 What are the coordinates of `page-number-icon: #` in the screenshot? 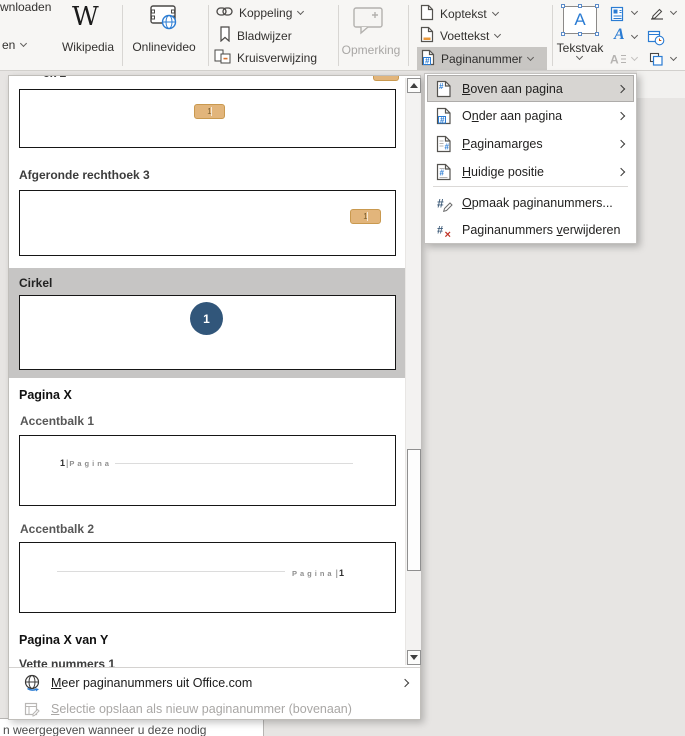 It's located at (428, 59).